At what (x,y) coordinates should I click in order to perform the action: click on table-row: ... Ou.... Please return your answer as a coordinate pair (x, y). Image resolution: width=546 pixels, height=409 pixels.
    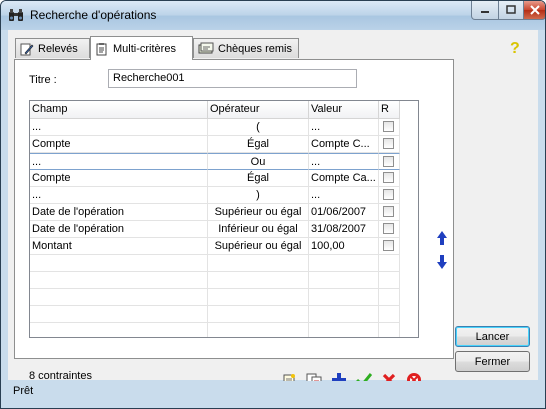
    Looking at the image, I should click on (215, 161).